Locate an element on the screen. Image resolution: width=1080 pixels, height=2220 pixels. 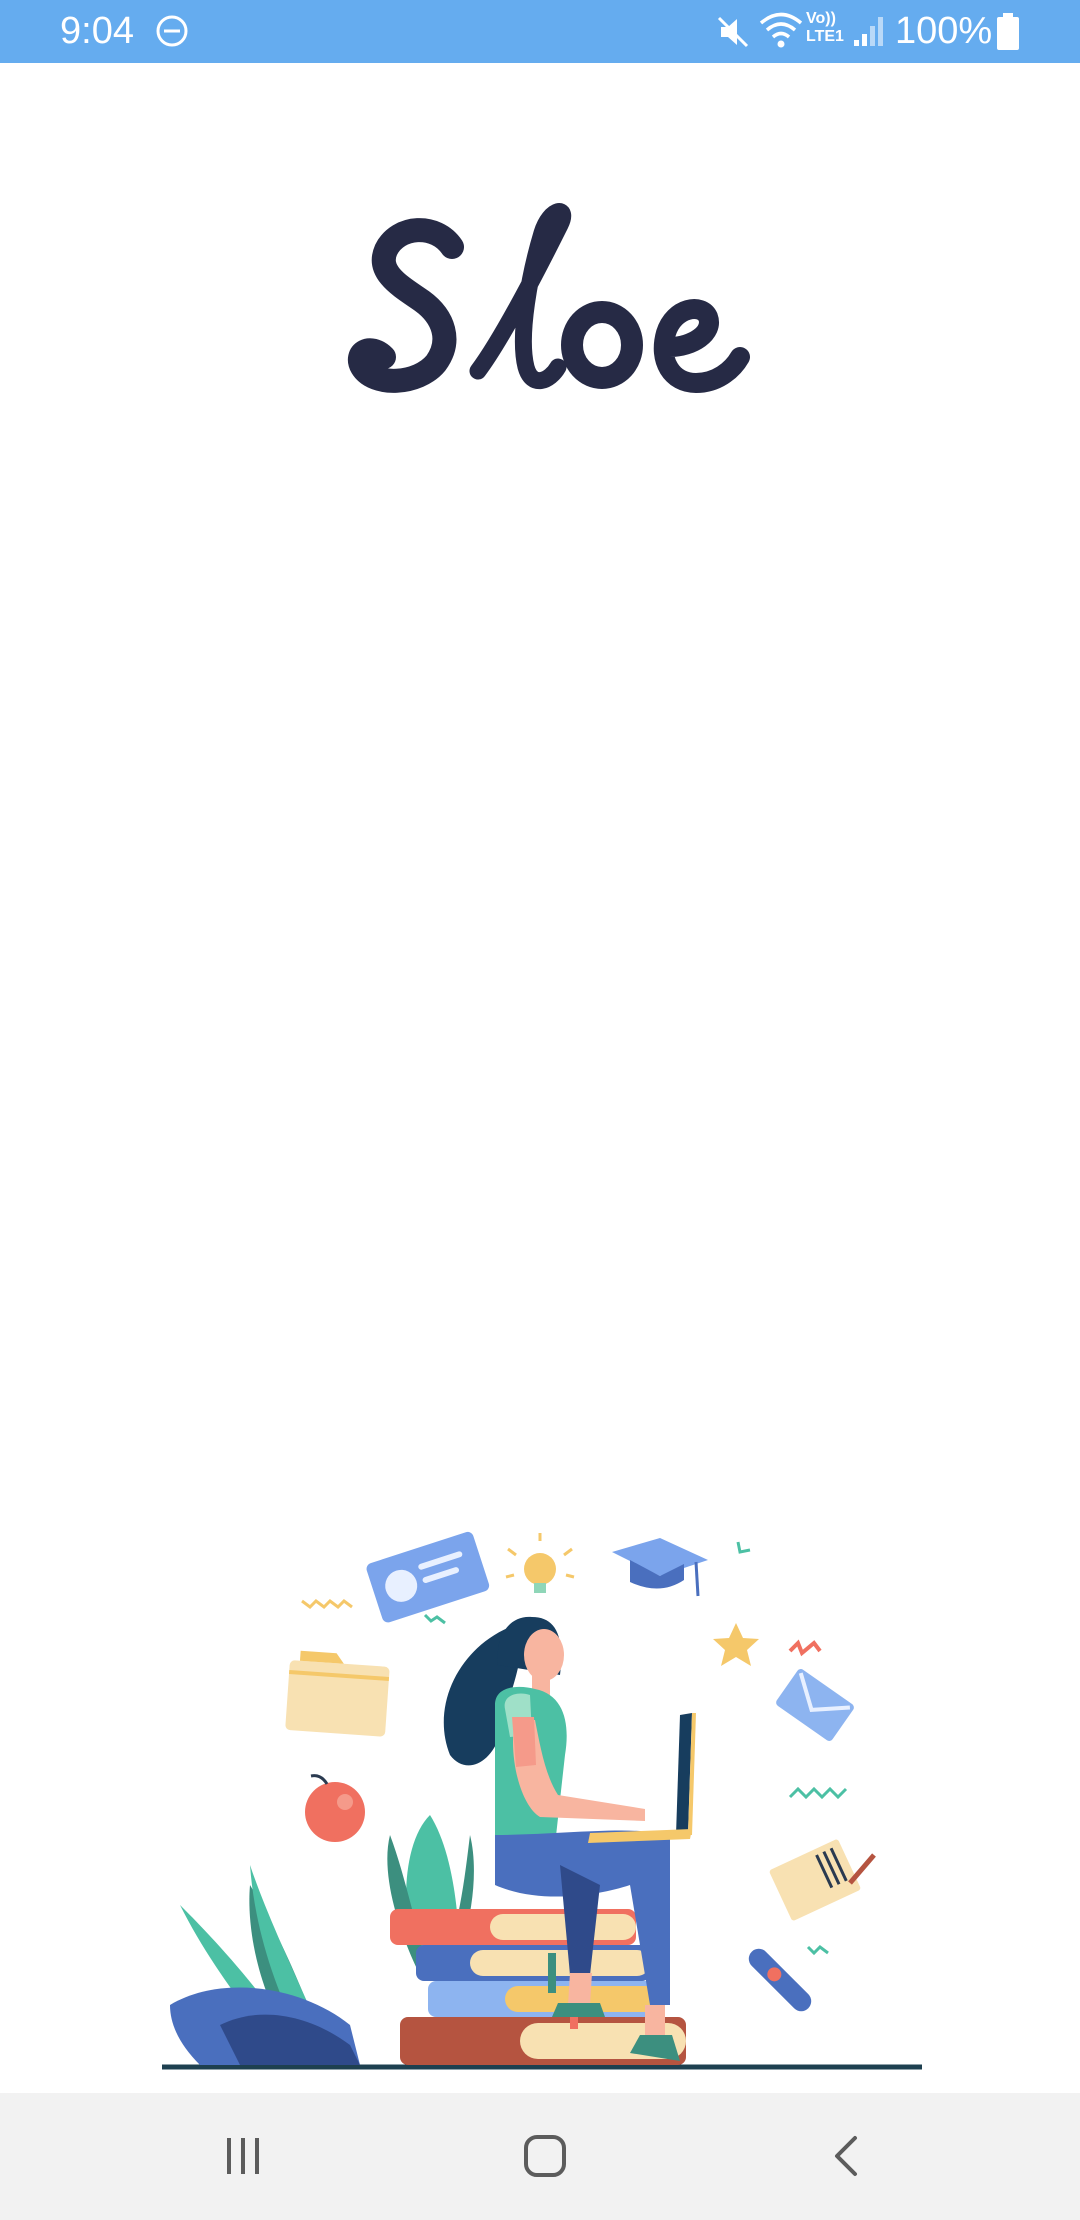
battery-icon is located at coordinates (1008, 31).